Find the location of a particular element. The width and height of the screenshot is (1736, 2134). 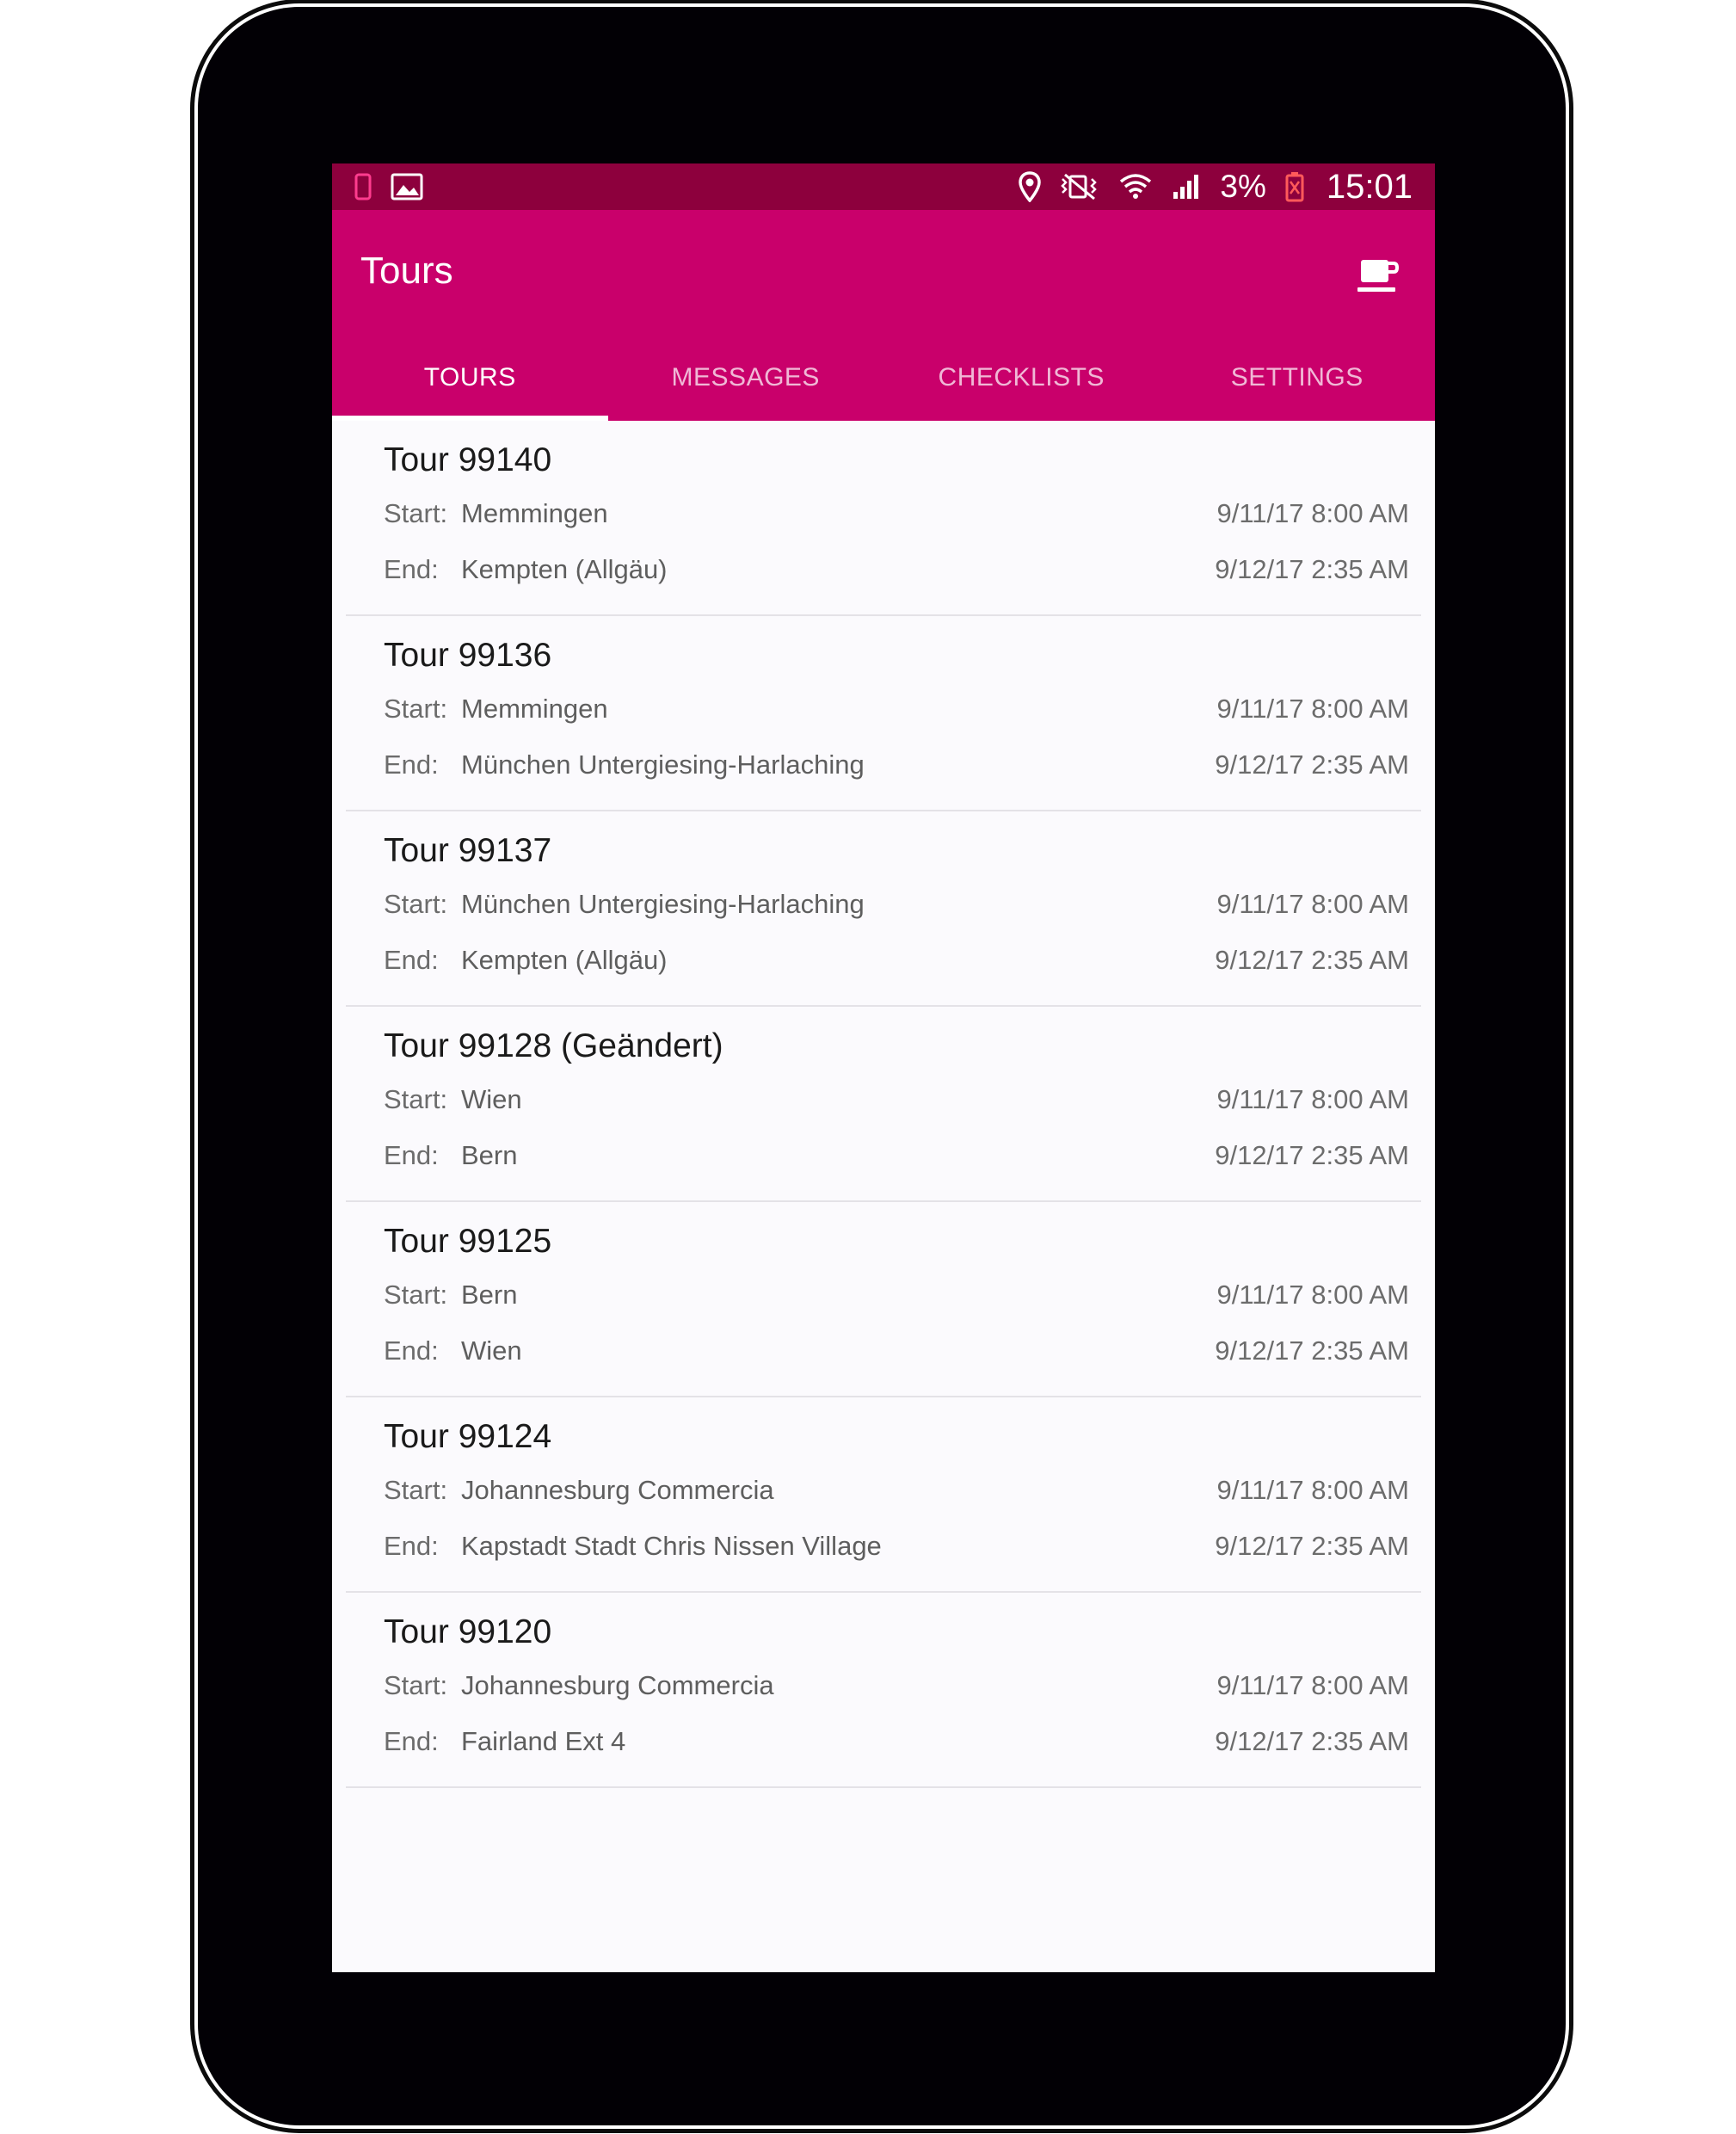

coffee-break-icon is located at coordinates (1378, 275).